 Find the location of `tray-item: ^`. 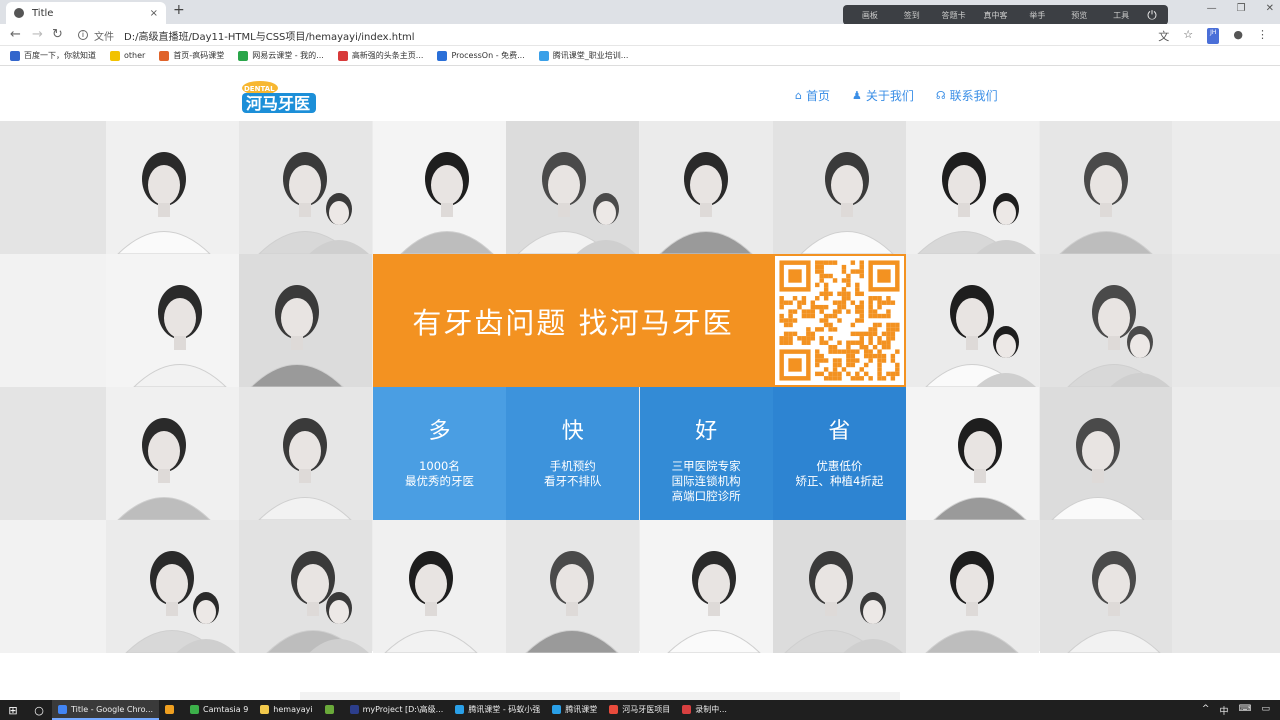

tray-item: ^ is located at coordinates (1206, 710).